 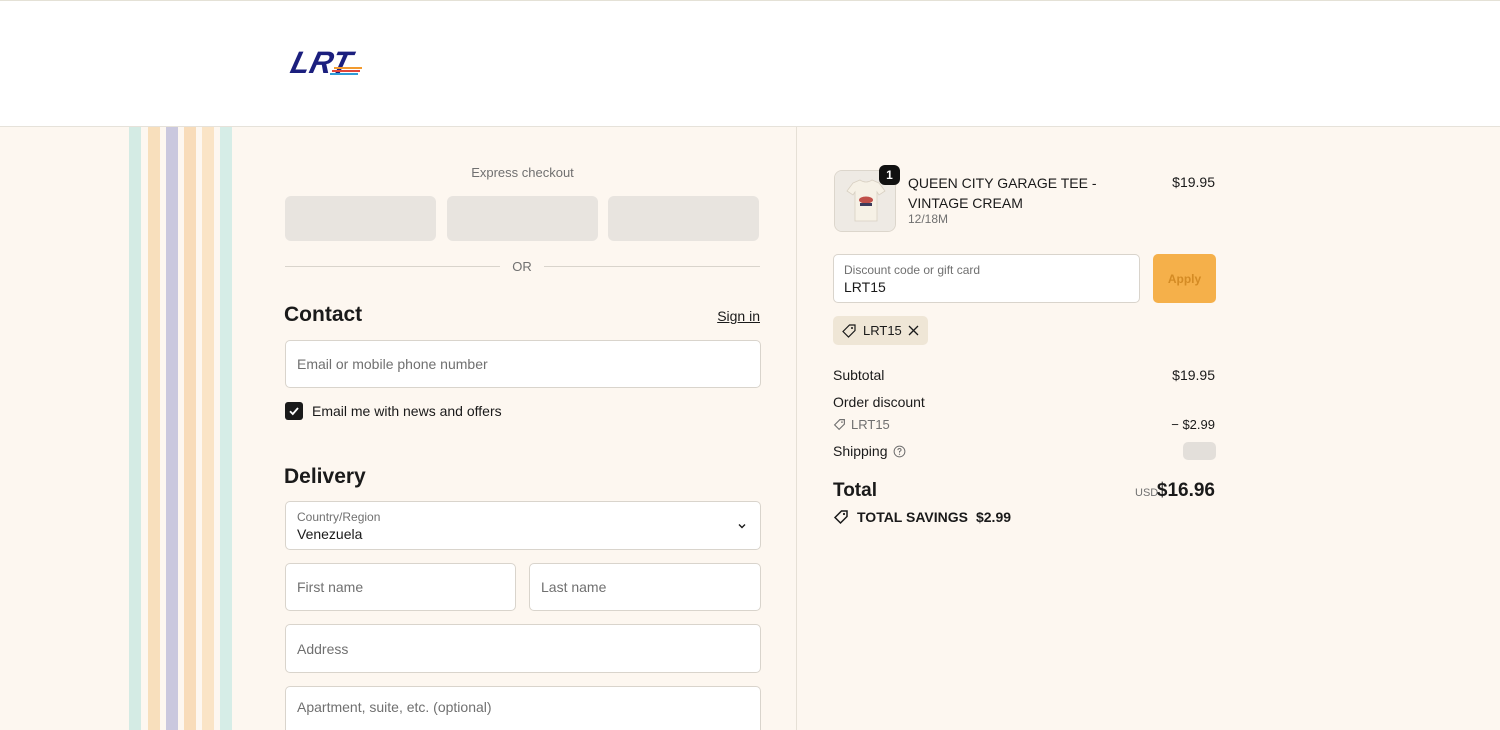 I want to click on applied-discount-code: LRT15, so click(x=882, y=330).